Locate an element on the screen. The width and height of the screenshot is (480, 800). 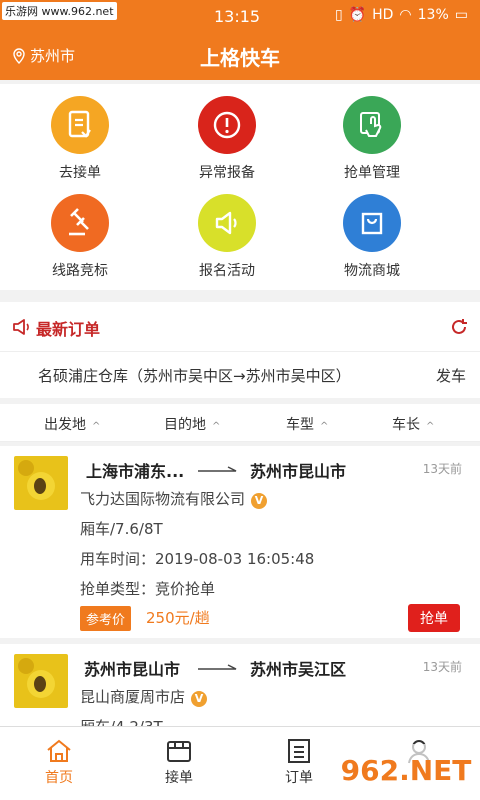
alarm-icon: ⏰ is located at coordinates (357, 15).